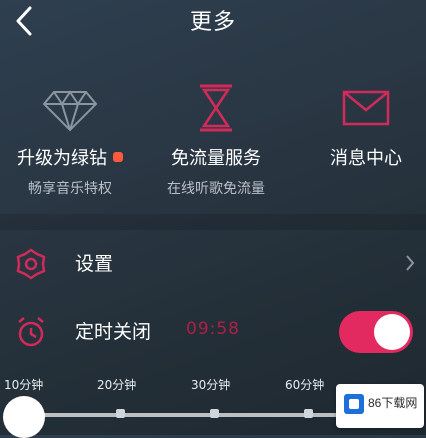  What do you see at coordinates (410, 263) in the screenshot?
I see `chevron-right-icon` at bounding box center [410, 263].